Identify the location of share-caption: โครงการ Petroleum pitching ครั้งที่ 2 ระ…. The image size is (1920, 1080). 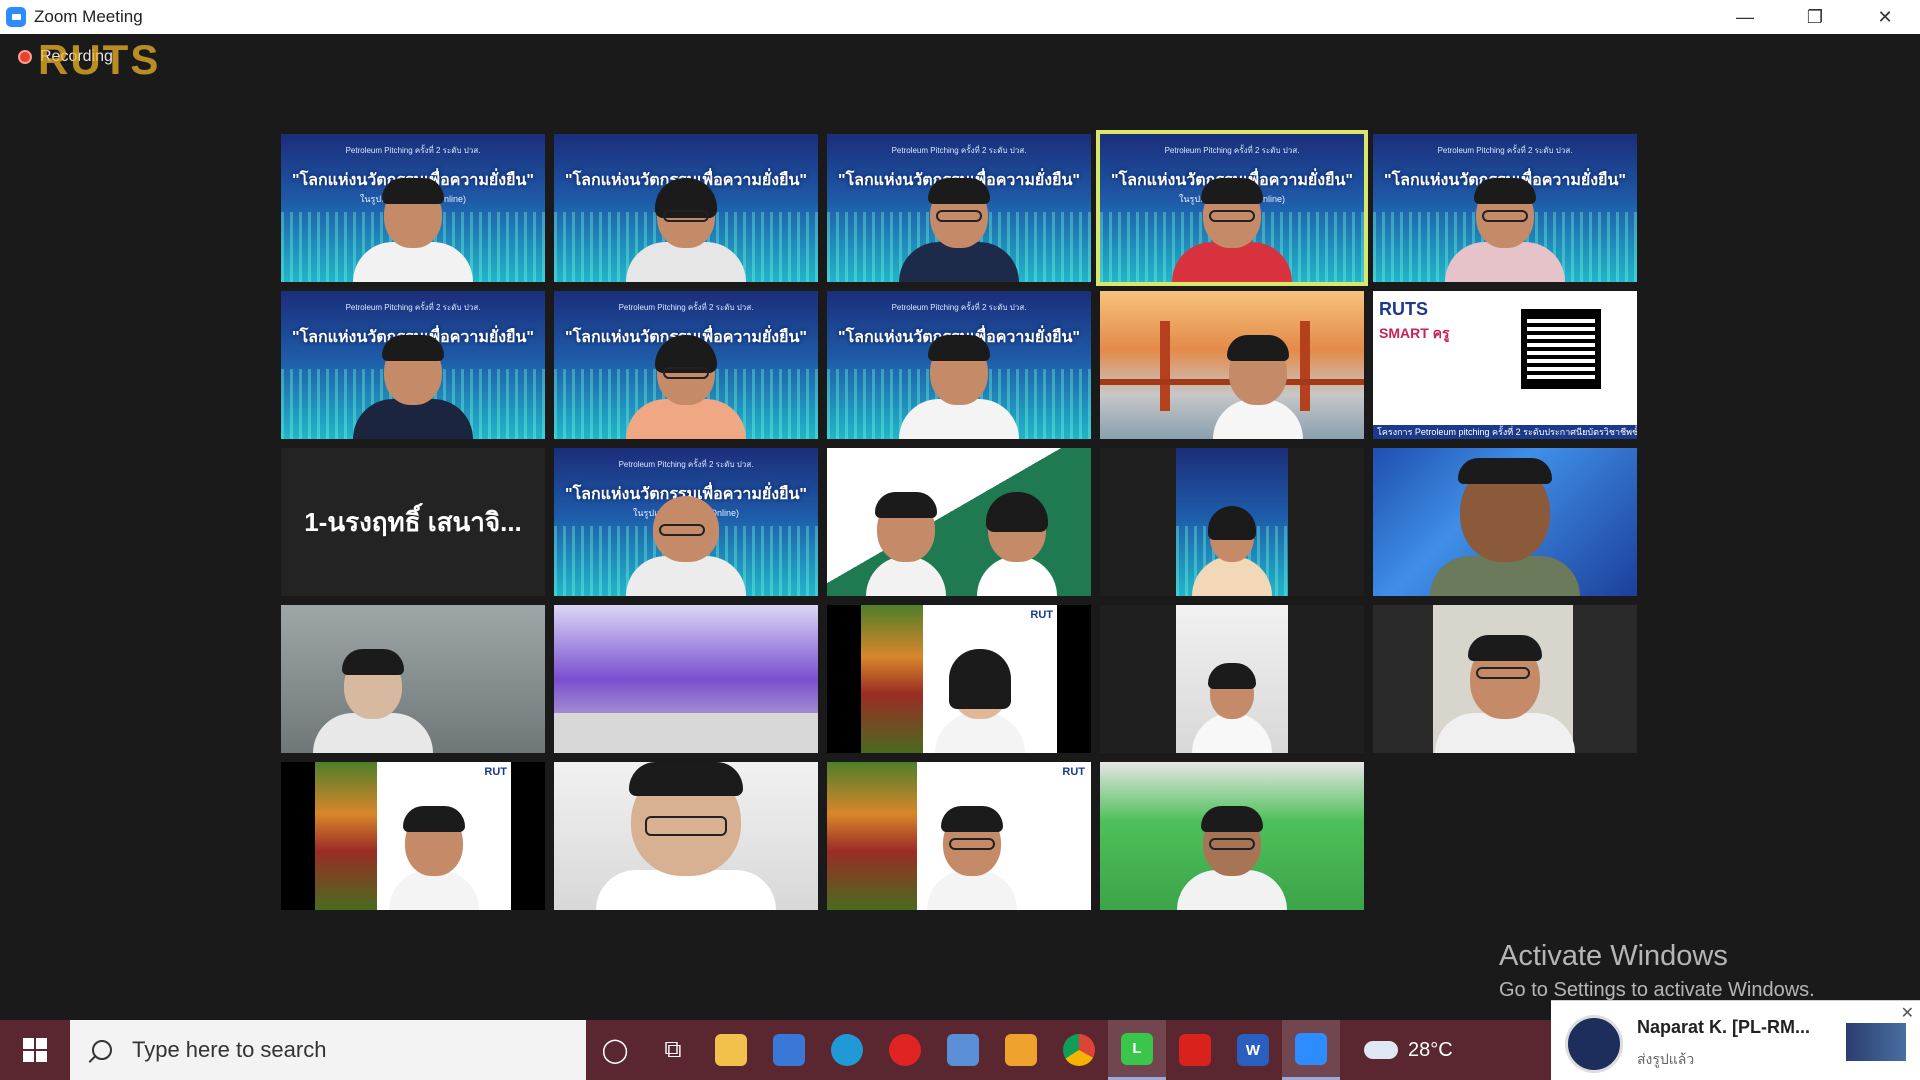
(1505, 432).